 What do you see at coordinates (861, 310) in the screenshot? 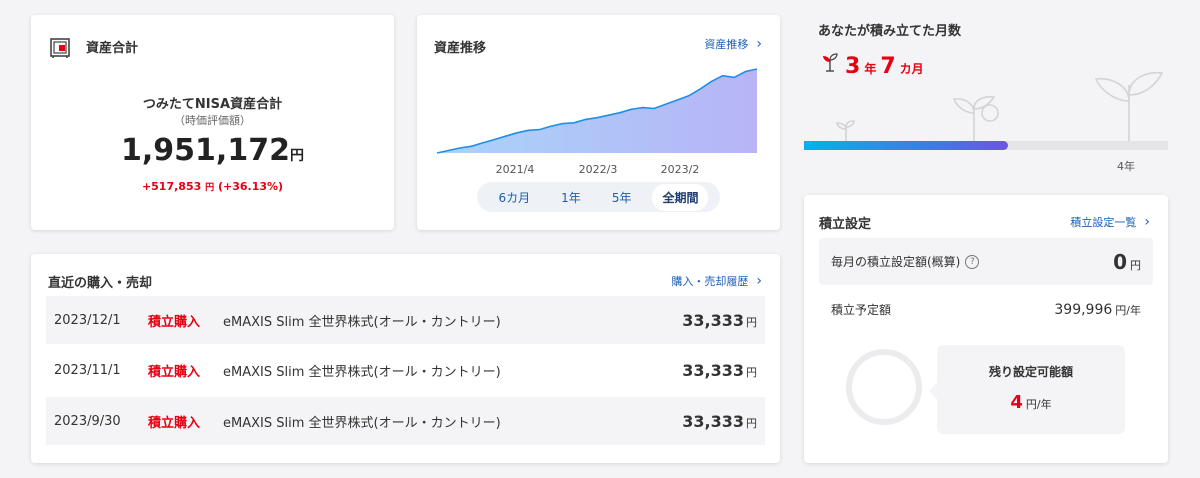
I see `planned-amount-label: 積立予定額` at bounding box center [861, 310].